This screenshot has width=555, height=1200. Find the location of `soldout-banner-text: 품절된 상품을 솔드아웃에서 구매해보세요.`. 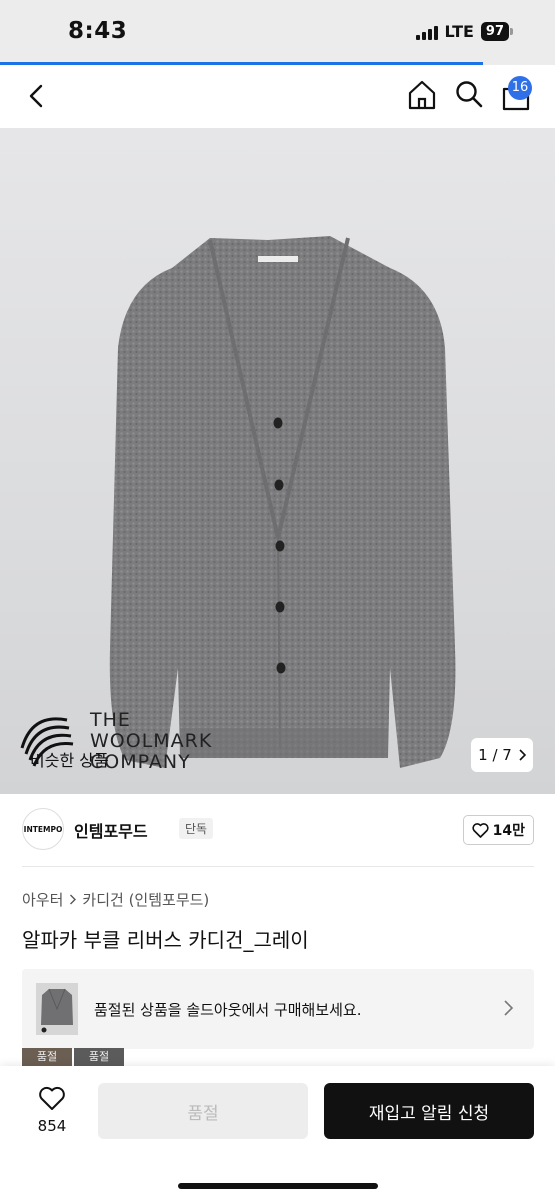

soldout-banner-text: 품절된 상품을 솔드아웃에서 구매해보세요. is located at coordinates (228, 1010).